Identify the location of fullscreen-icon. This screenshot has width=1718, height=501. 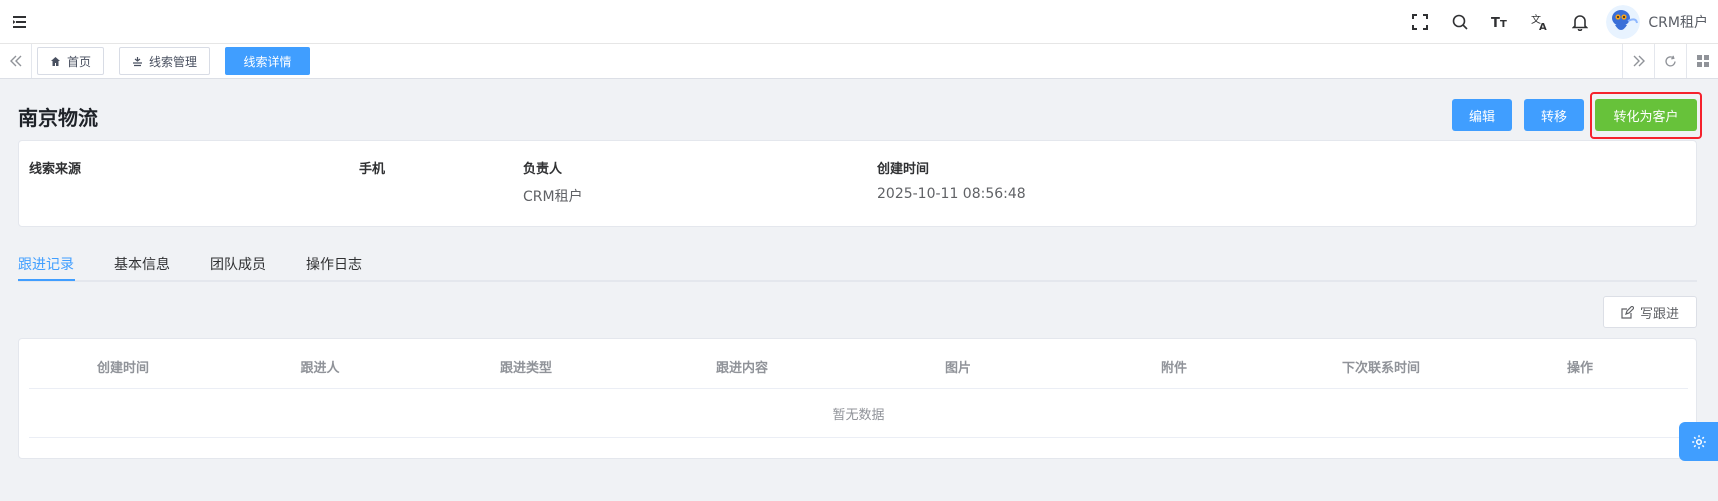
(1420, 22).